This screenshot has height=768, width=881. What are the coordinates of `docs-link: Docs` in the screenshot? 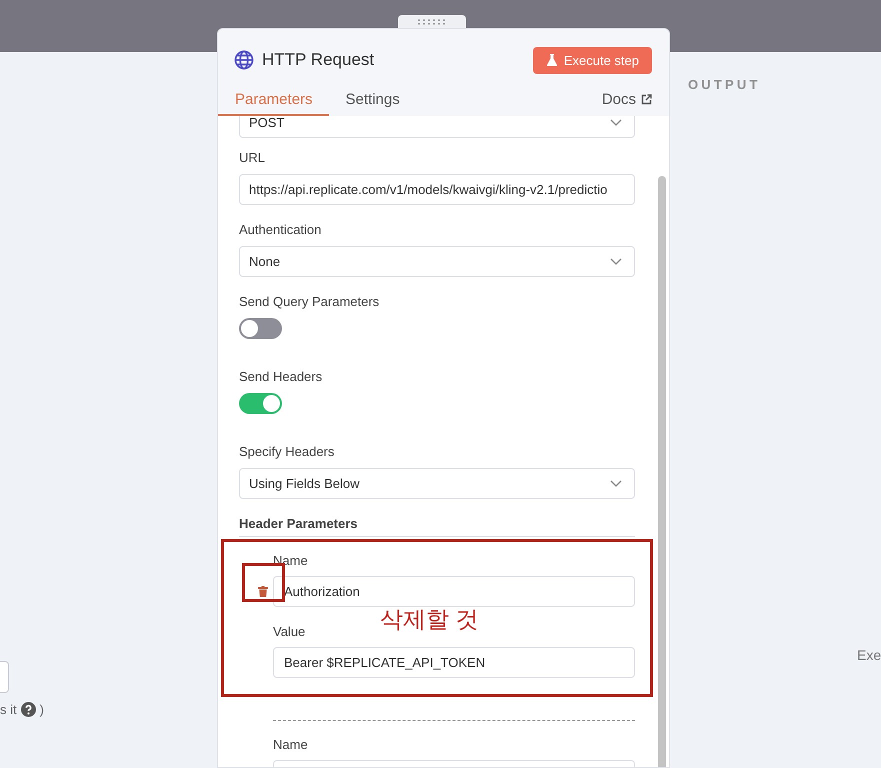 It's located at (627, 103).